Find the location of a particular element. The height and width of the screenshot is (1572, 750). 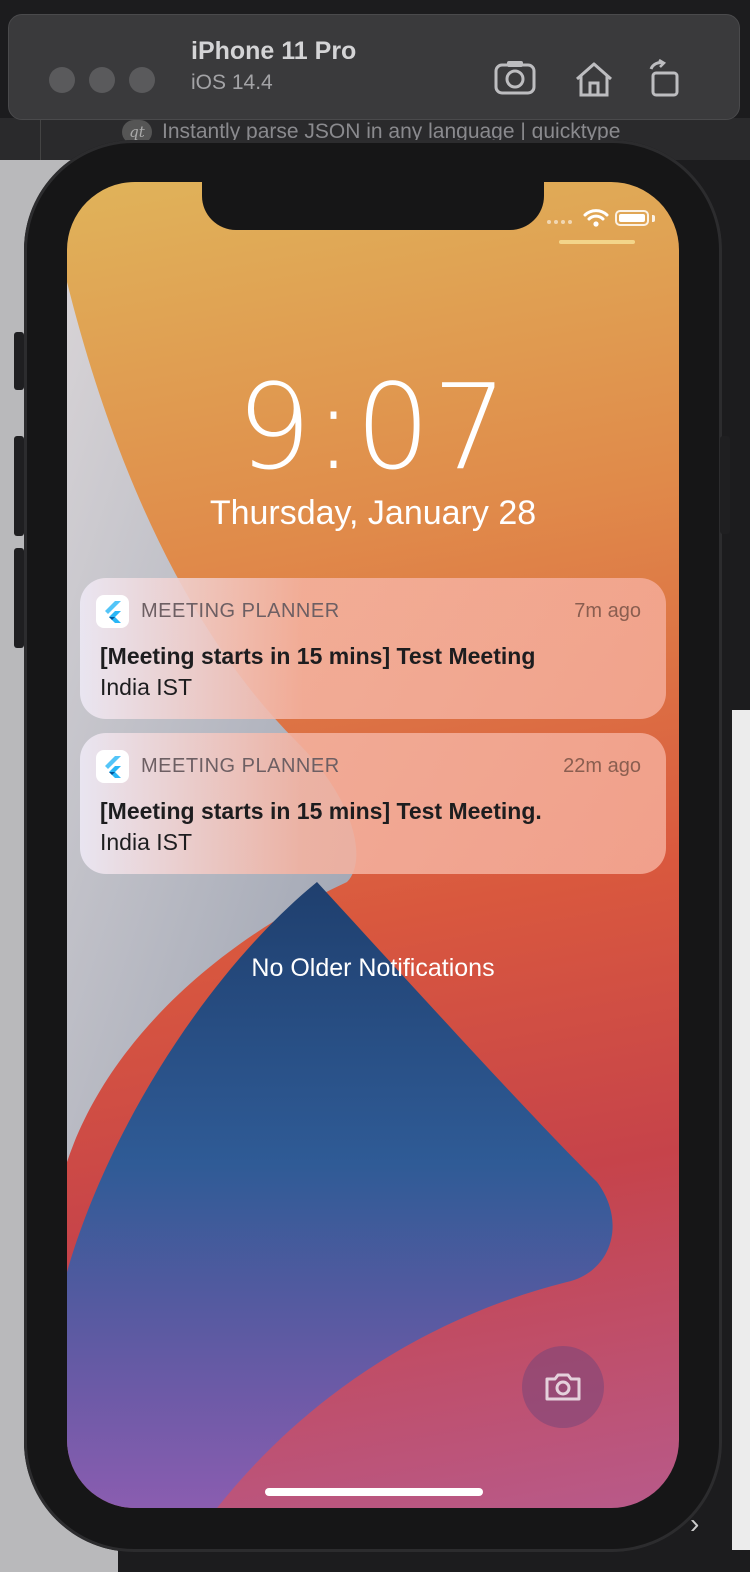

wifi-icon is located at coordinates (596, 218).